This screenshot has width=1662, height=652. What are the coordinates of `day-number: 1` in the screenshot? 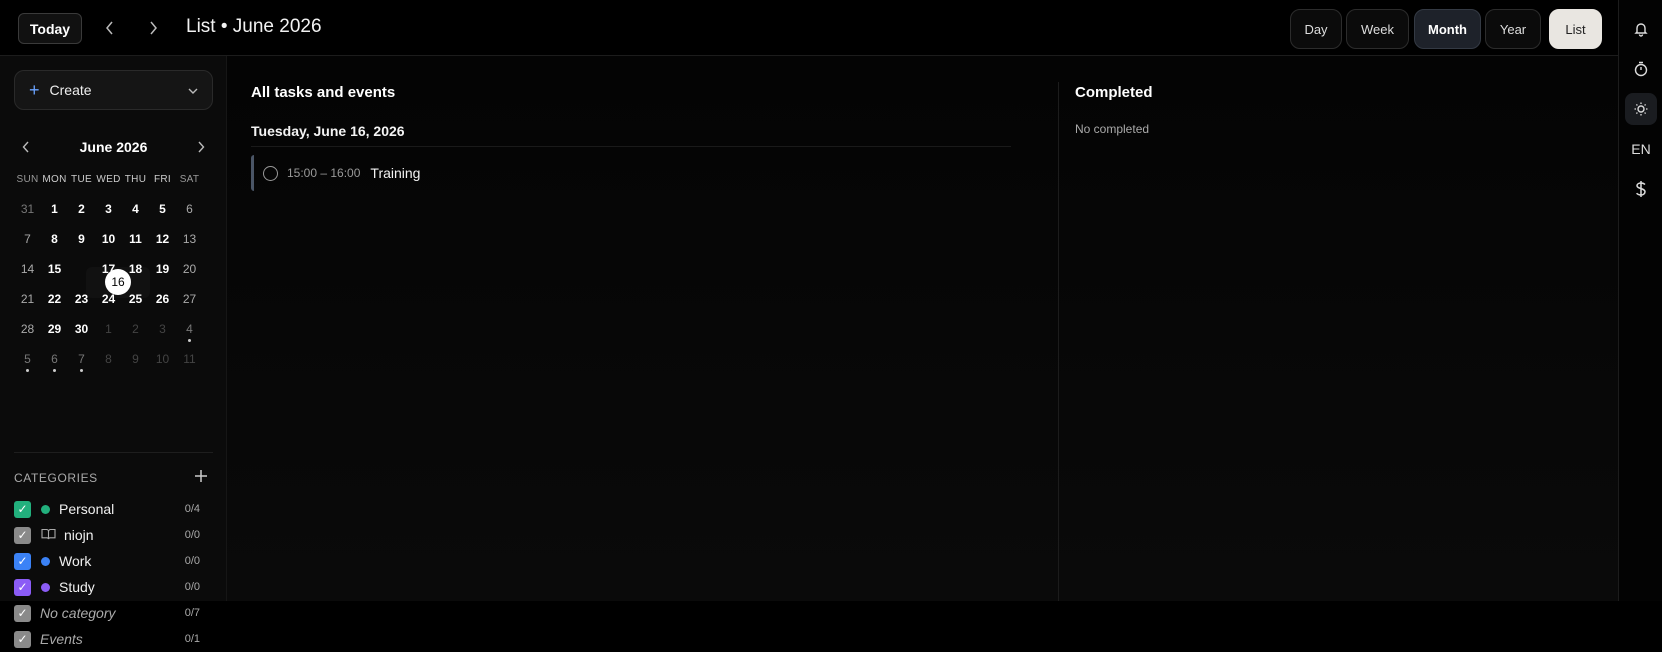 It's located at (108, 329).